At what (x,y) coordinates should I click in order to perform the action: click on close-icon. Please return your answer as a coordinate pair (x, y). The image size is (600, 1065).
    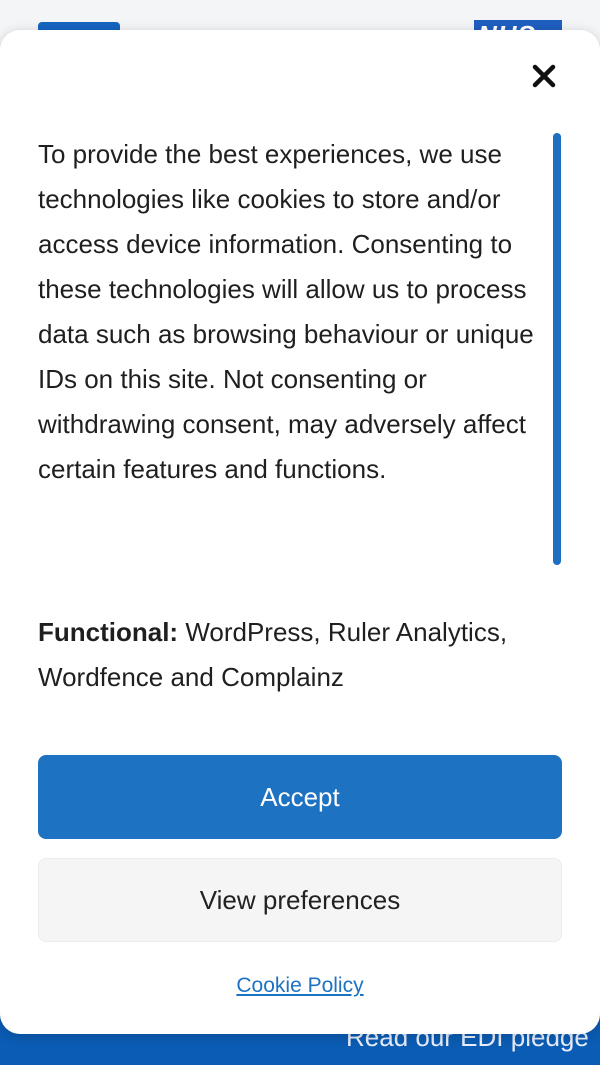
    Looking at the image, I should click on (544, 76).